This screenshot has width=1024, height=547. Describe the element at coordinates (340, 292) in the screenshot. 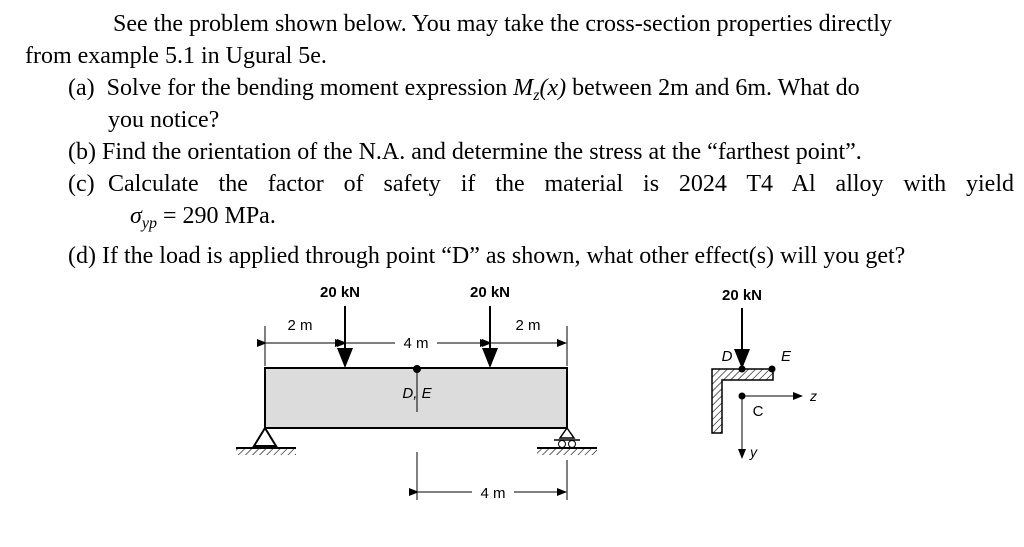

I see `load-left-label: 20 kN` at that location.